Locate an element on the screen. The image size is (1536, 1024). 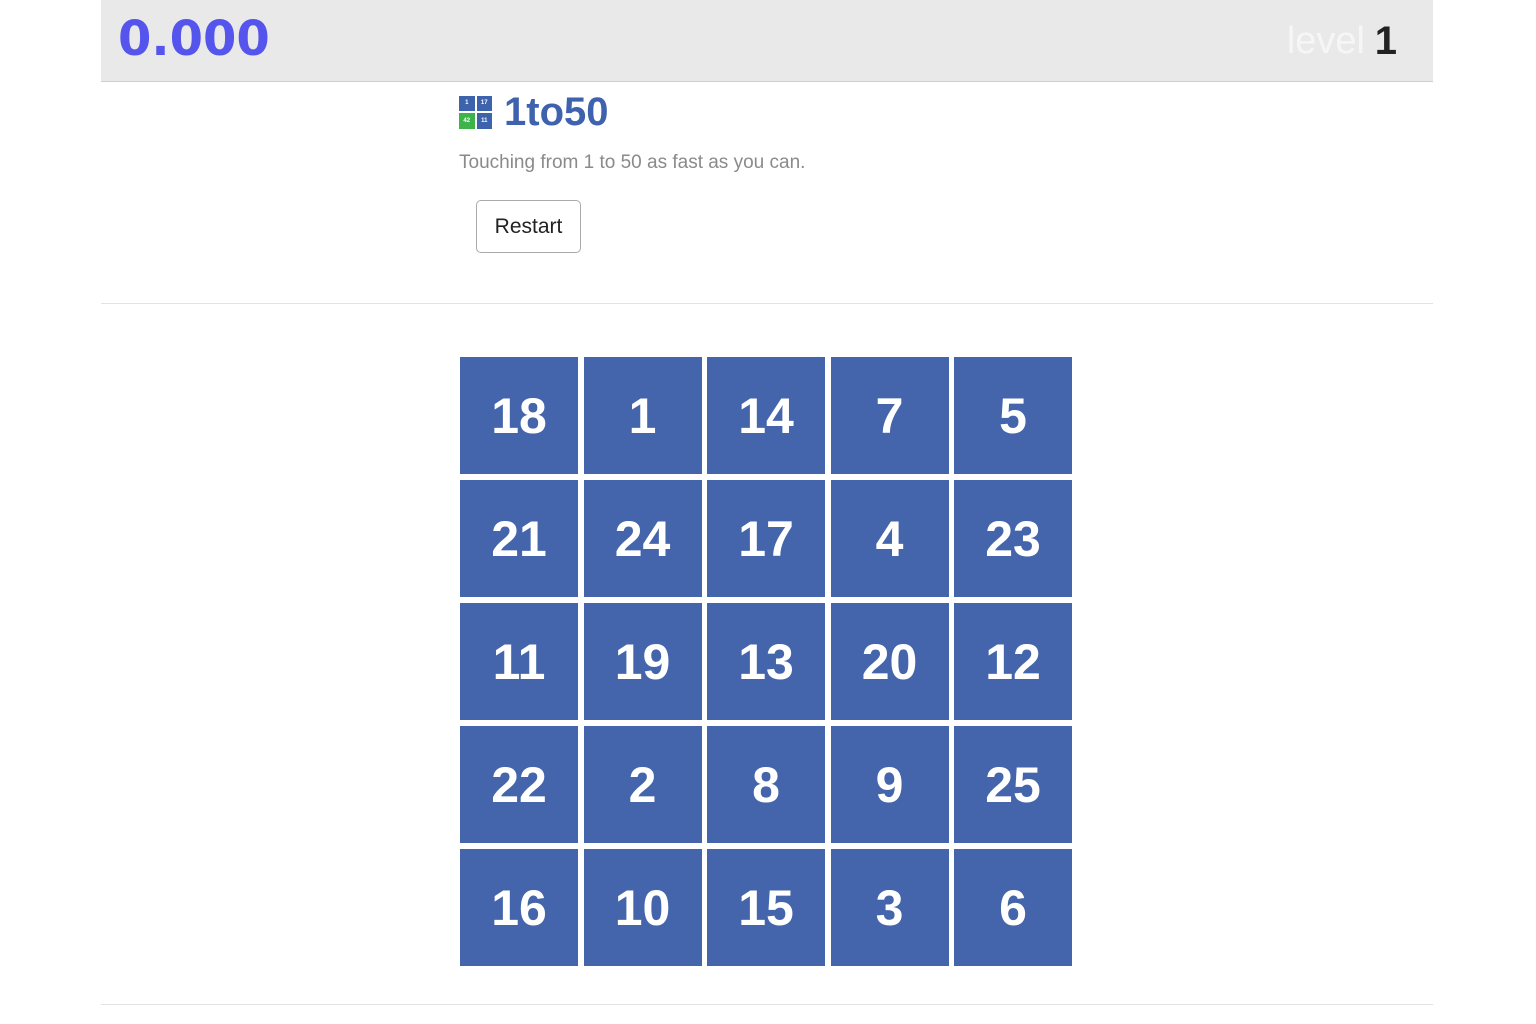
number-tile: 15 is located at coordinates (766, 907).